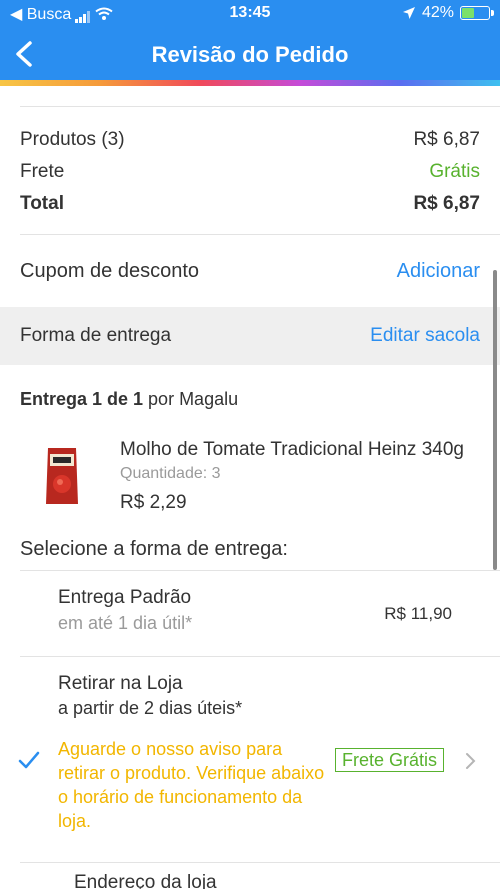  What do you see at coordinates (495, 420) in the screenshot?
I see `scrollbar` at bounding box center [495, 420].